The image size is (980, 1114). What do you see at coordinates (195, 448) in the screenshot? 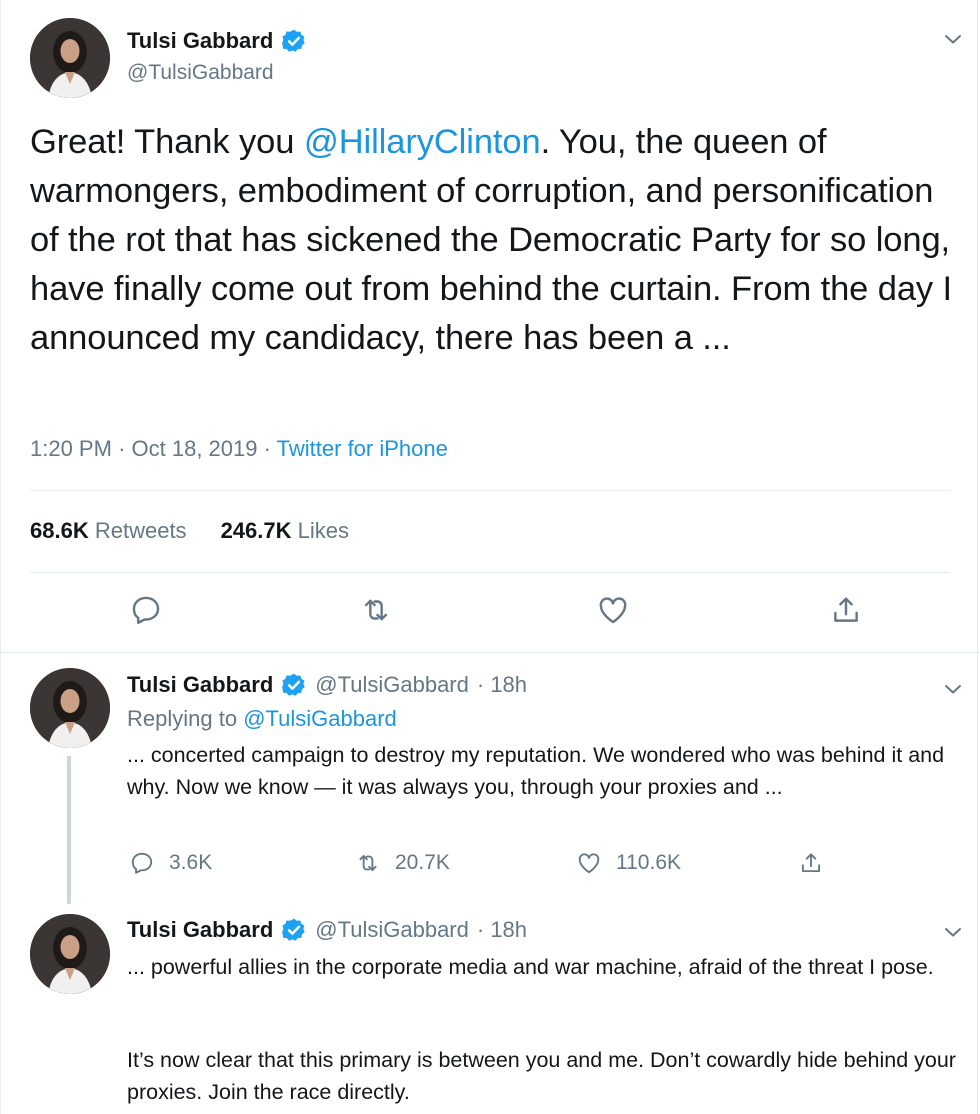
I see `tweet-date: Oct 18, 2019` at bounding box center [195, 448].